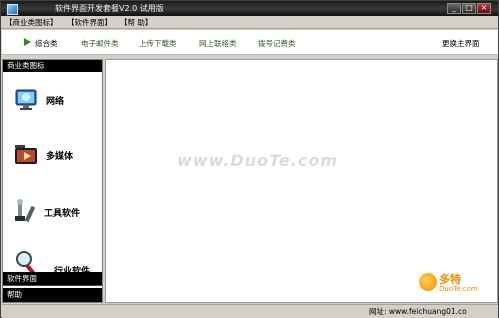 Image resolution: width=499 pixels, height=318 pixels. What do you see at coordinates (250, 42) in the screenshot?
I see `category-toolbar: 综合类 电子邮件类 上传下载类 网上联络类 拨号记费类 更换主界面` at bounding box center [250, 42].